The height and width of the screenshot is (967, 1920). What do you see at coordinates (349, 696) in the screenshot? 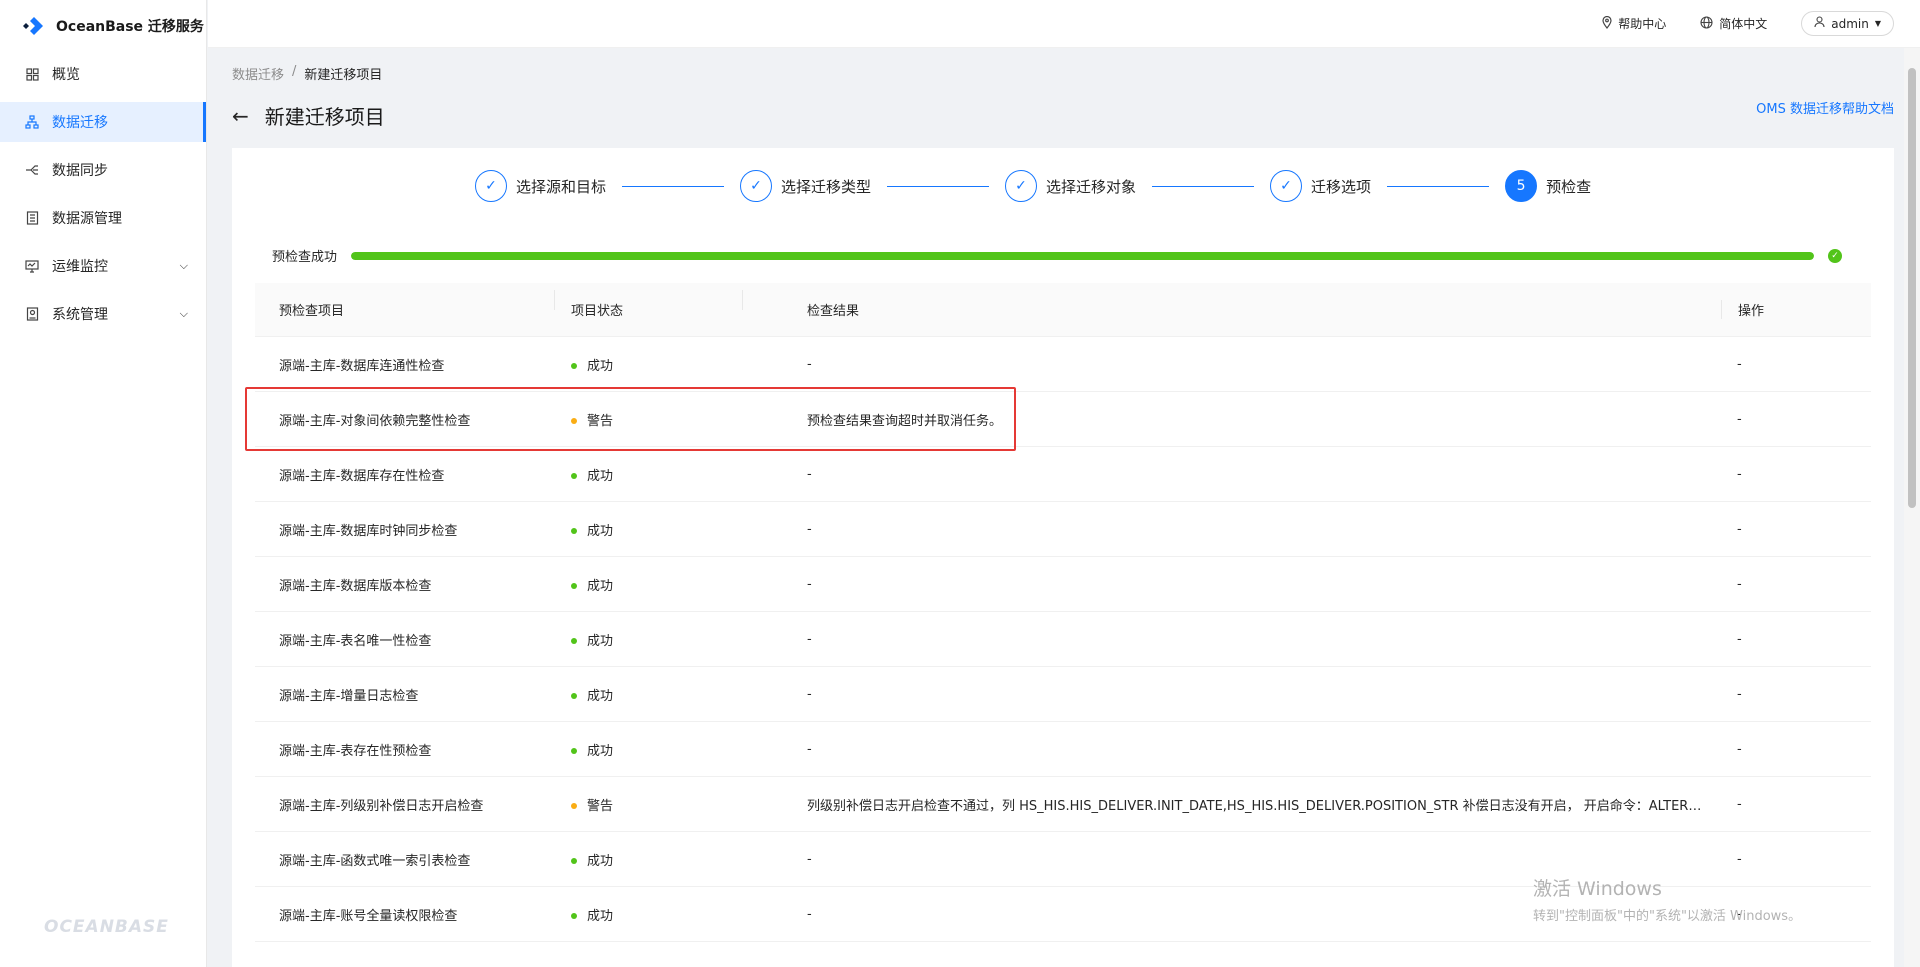
I see `precheck-item: 源端-主库-增量日志检查` at bounding box center [349, 696].